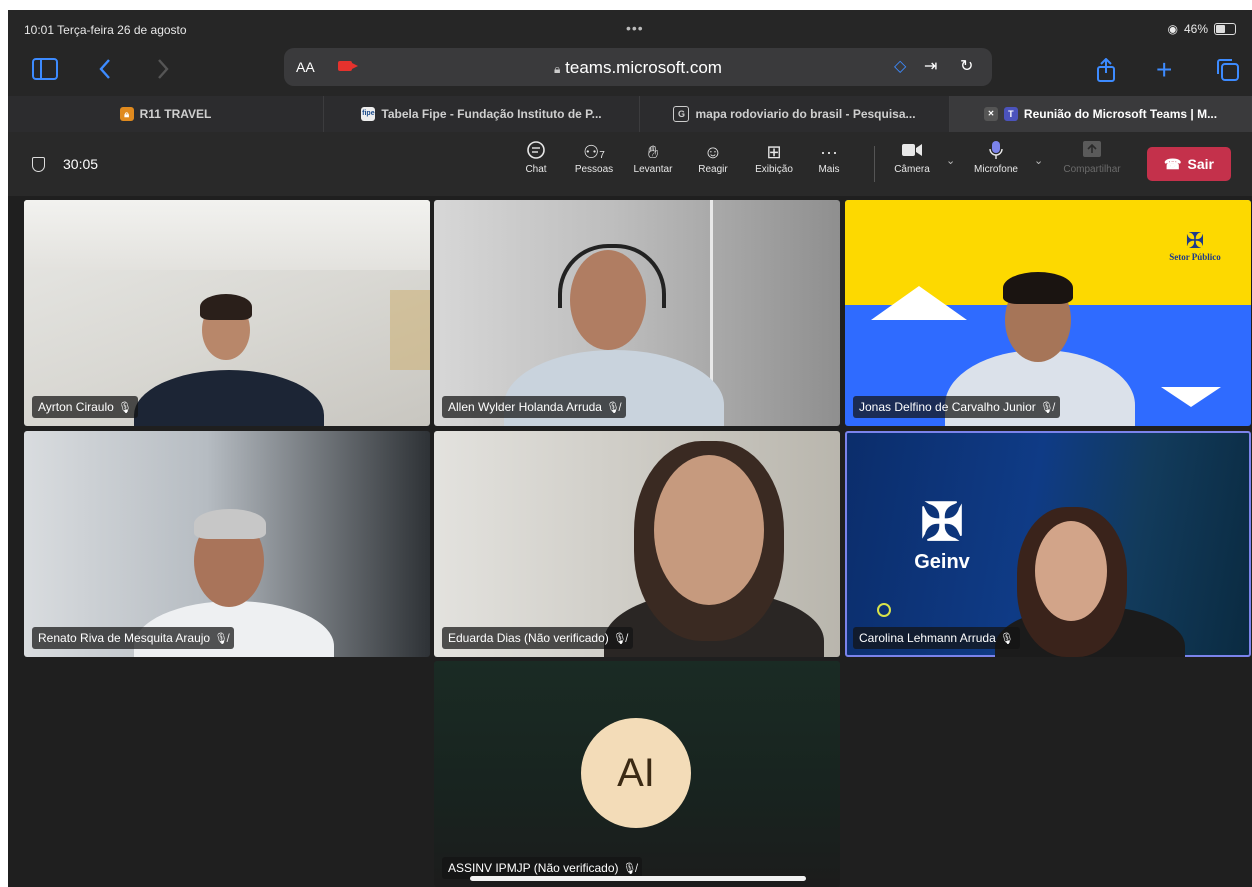 Image resolution: width=1252 pixels, height=887 pixels. Describe the element at coordinates (1225, 29) in the screenshot. I see `battery-icon` at that location.